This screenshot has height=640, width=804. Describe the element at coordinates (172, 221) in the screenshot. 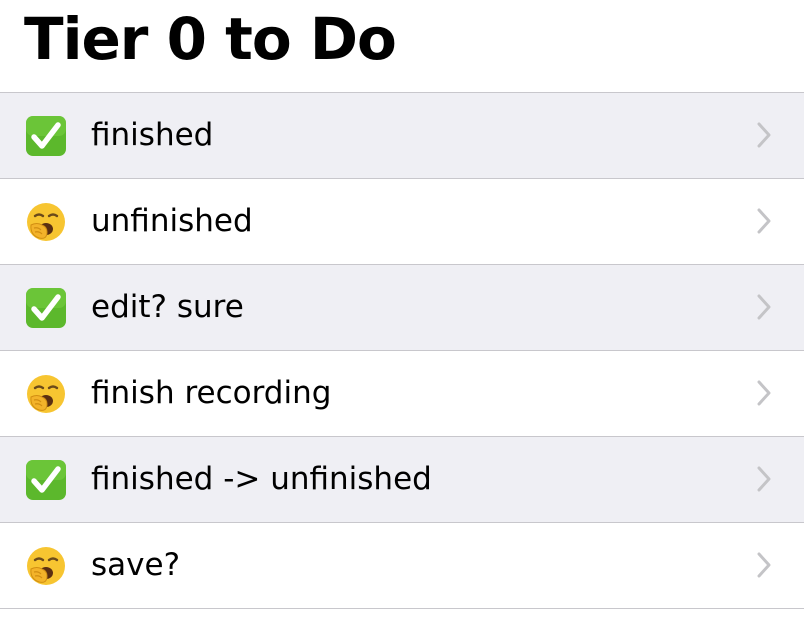

I see `item-label: unfinished` at that location.